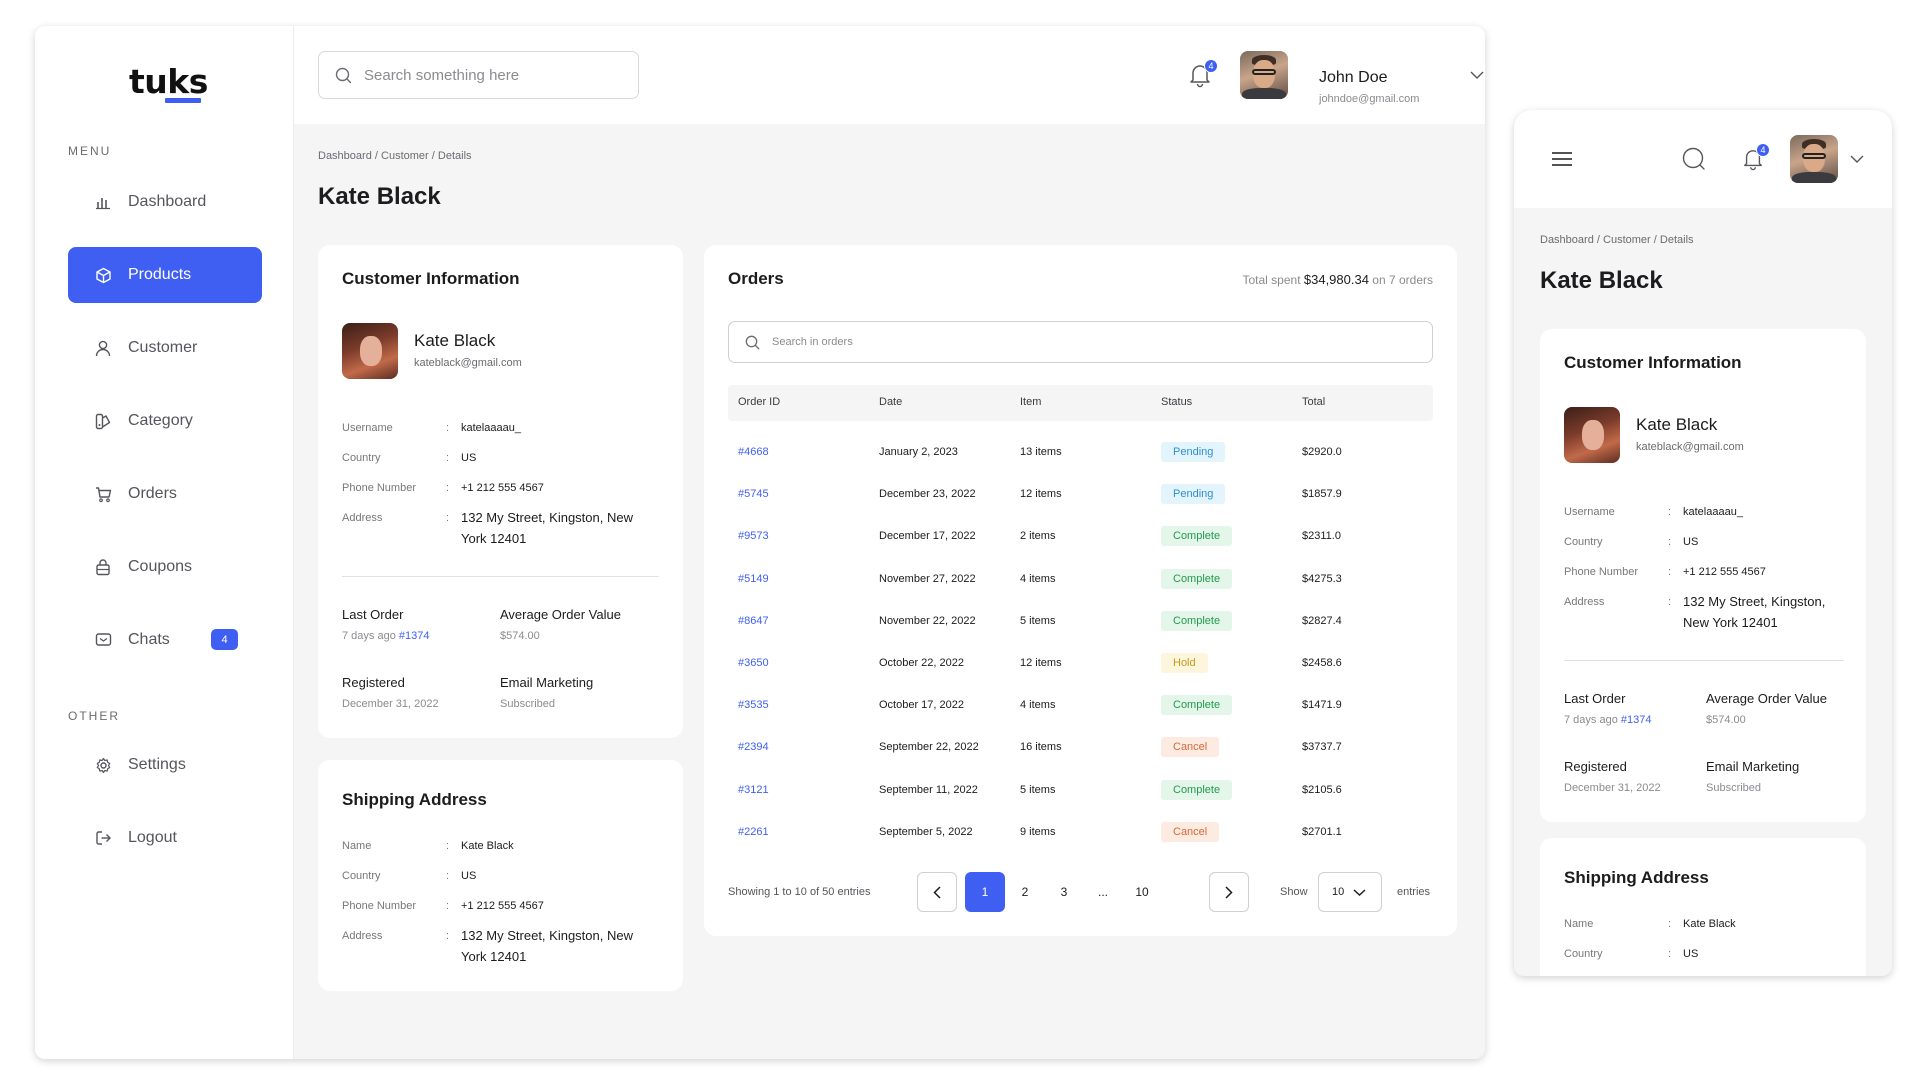 This screenshot has width=1920, height=1080. What do you see at coordinates (1350, 892) in the screenshot?
I see `entries-select: 10` at bounding box center [1350, 892].